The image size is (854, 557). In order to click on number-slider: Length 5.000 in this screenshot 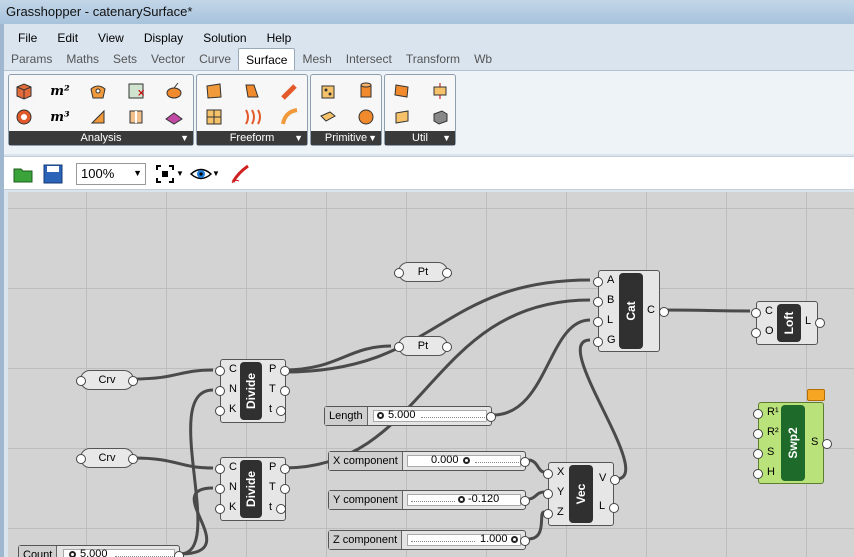, I will do `click(410, 416)`.